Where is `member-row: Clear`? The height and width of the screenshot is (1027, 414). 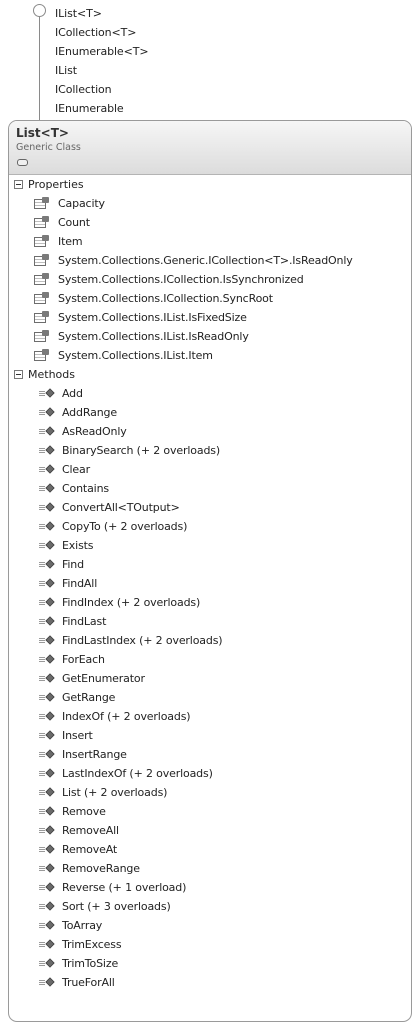 member-row: Clear is located at coordinates (210, 469).